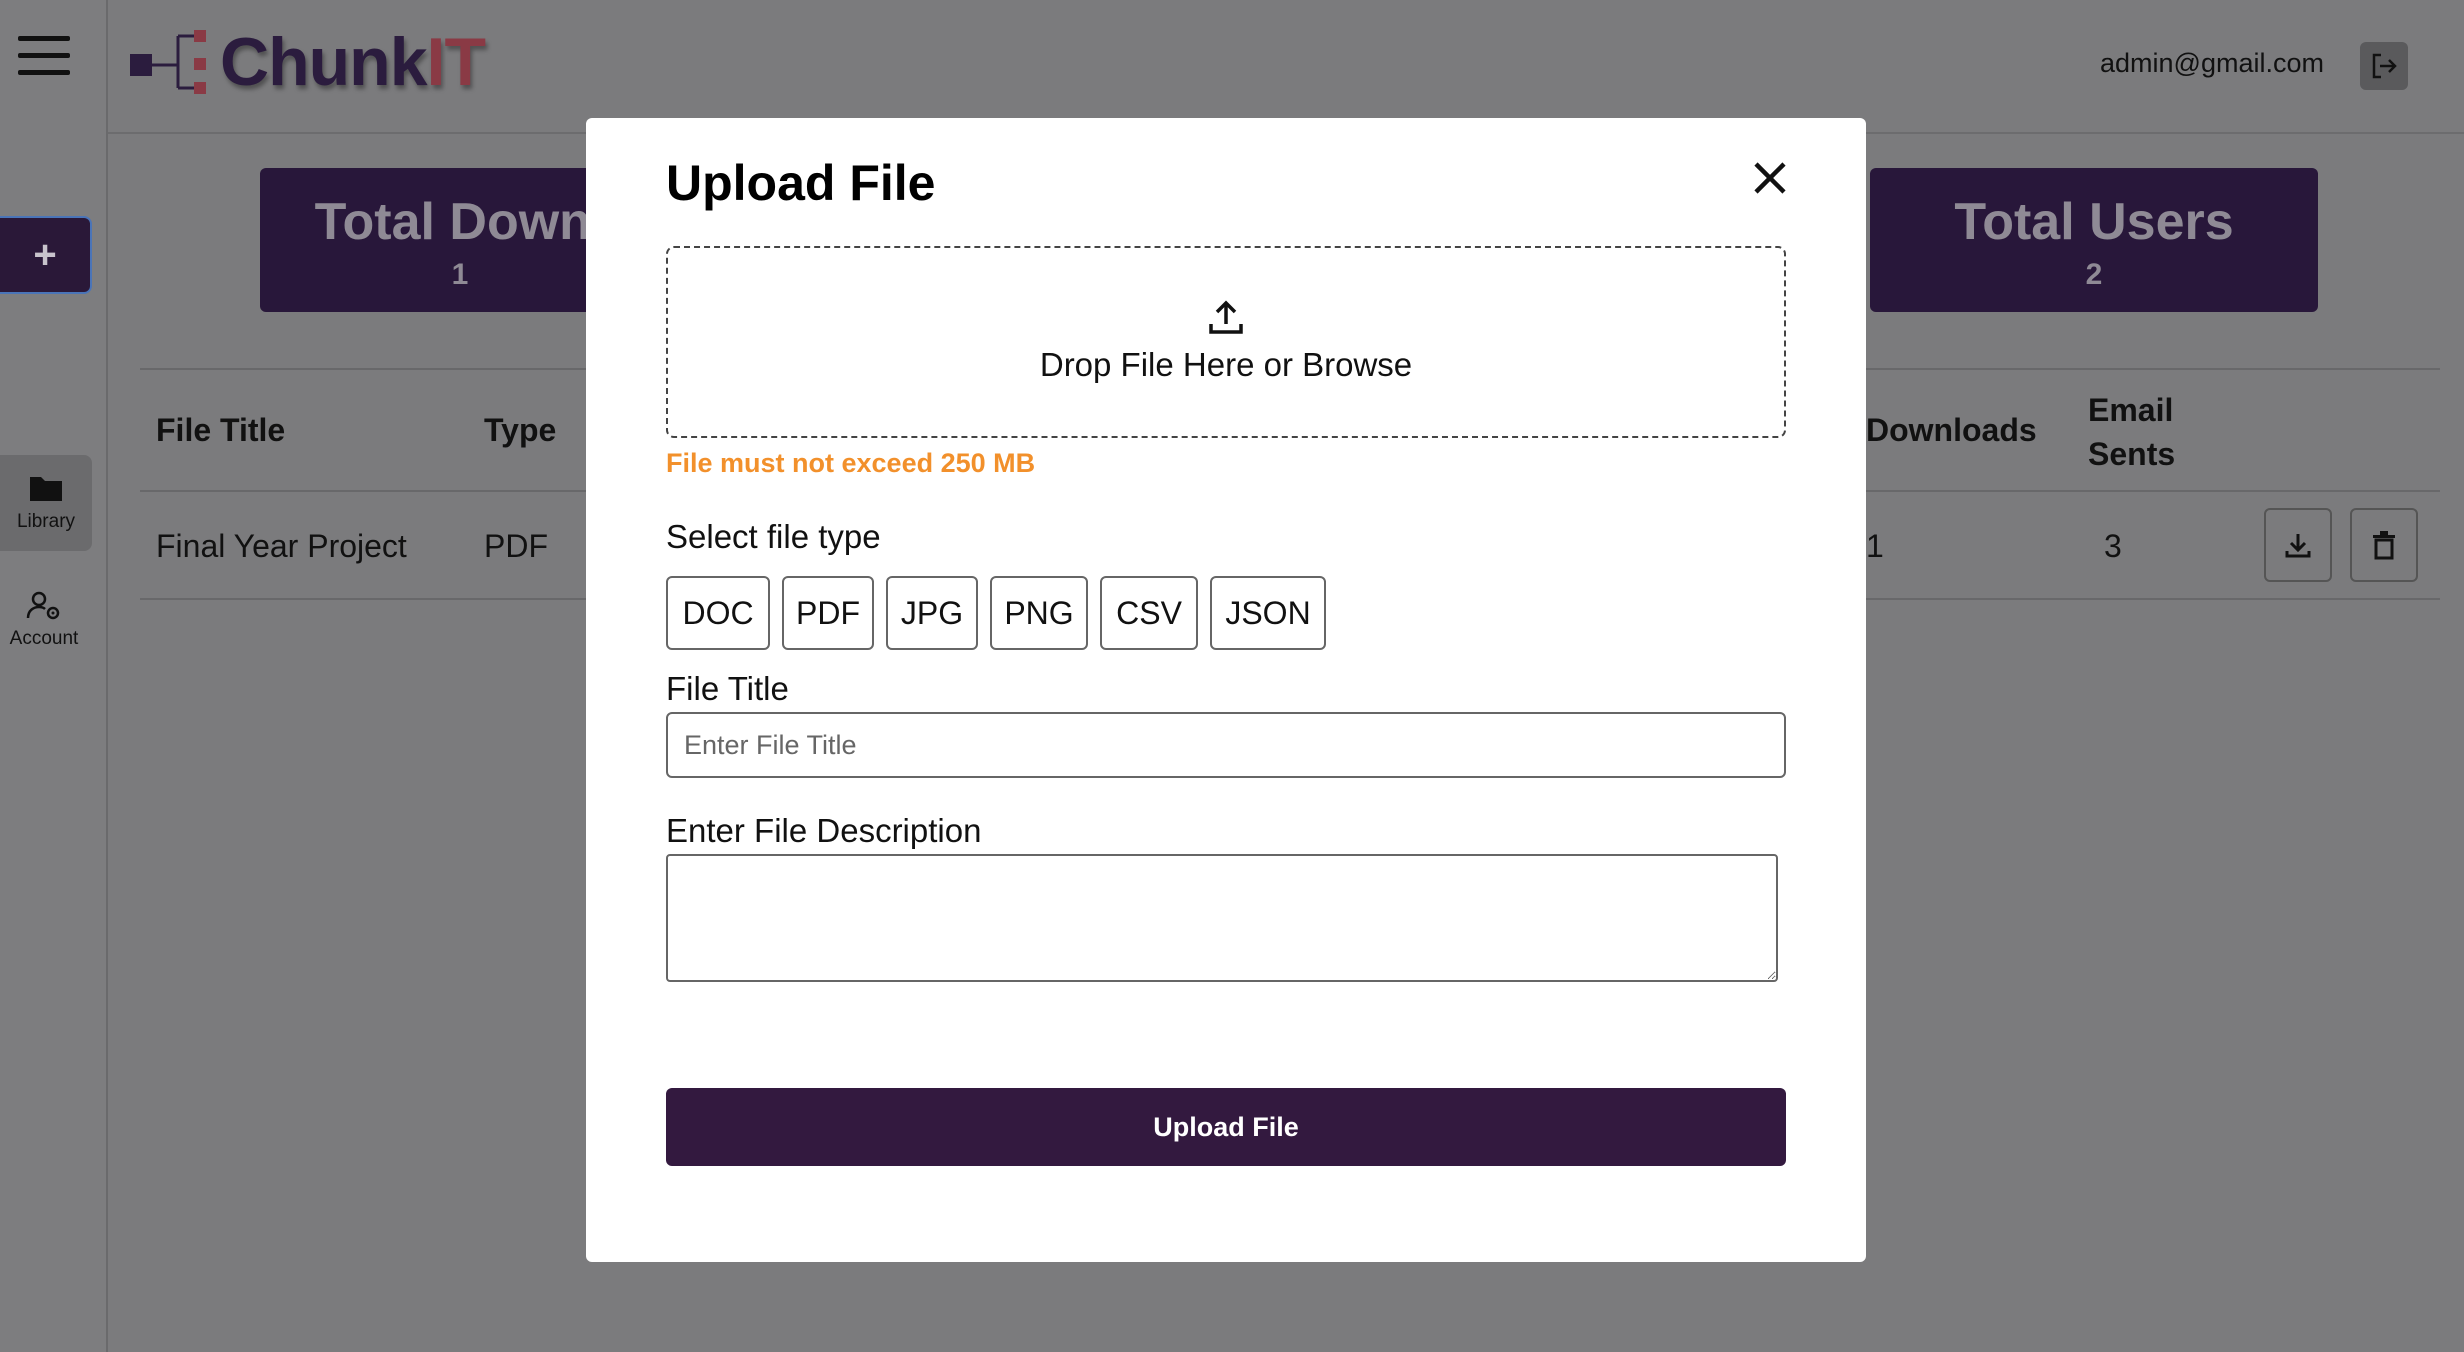  I want to click on dropzone-text: Drop File Here or Browse, so click(1226, 364).